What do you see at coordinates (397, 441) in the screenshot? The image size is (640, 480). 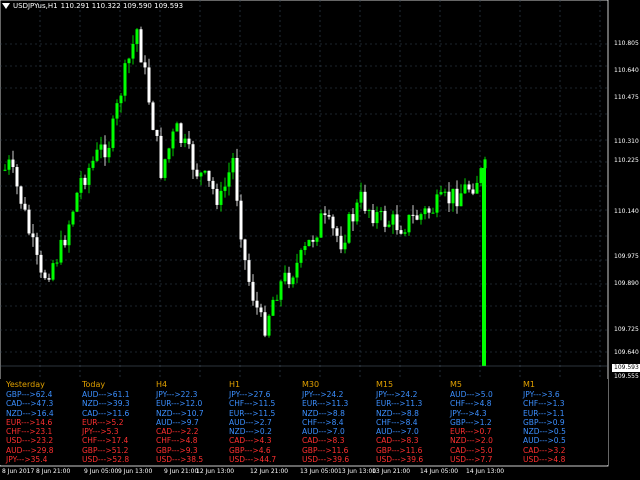 I see `strength-row: CAD--->8.3` at bounding box center [397, 441].